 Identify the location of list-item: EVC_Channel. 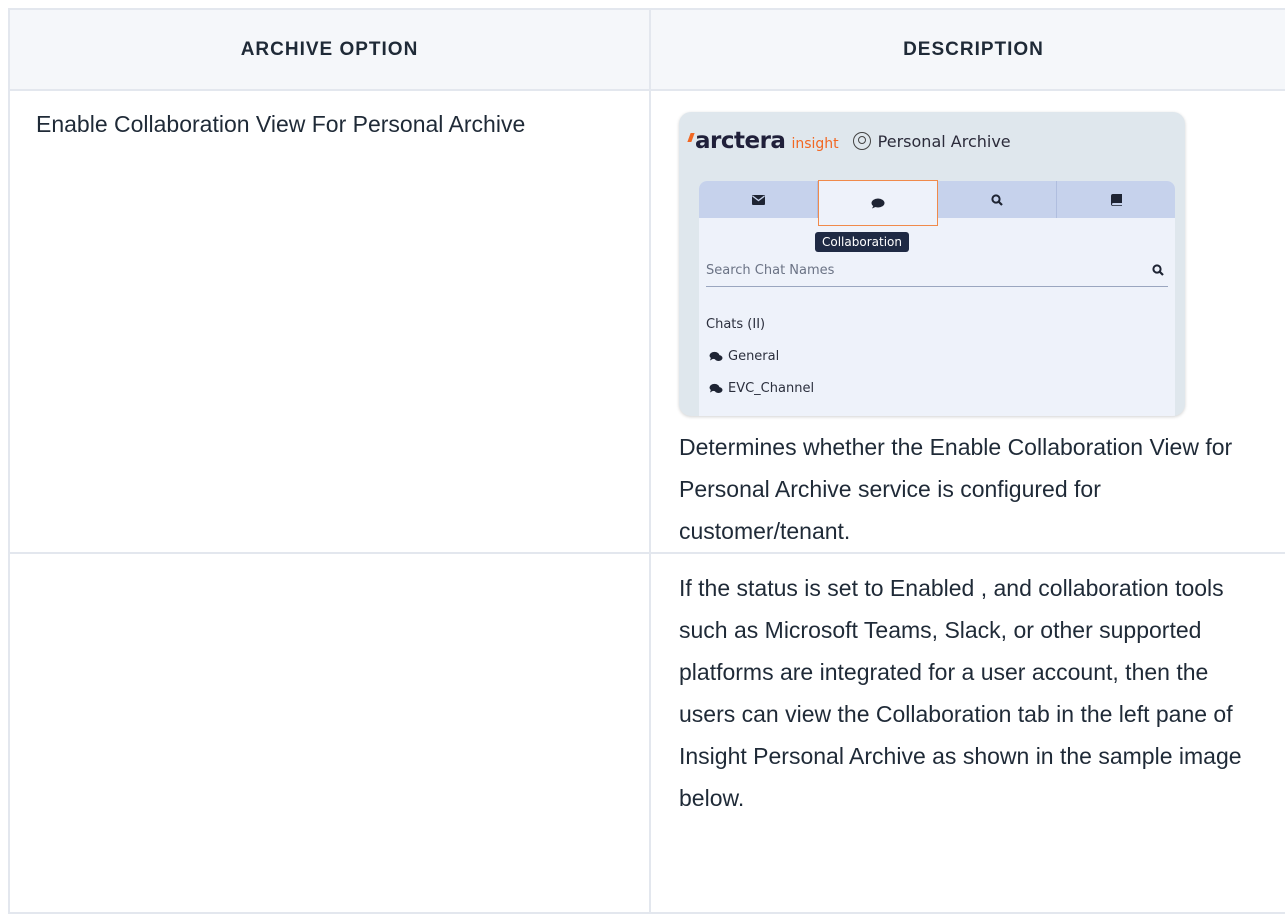
(761, 388).